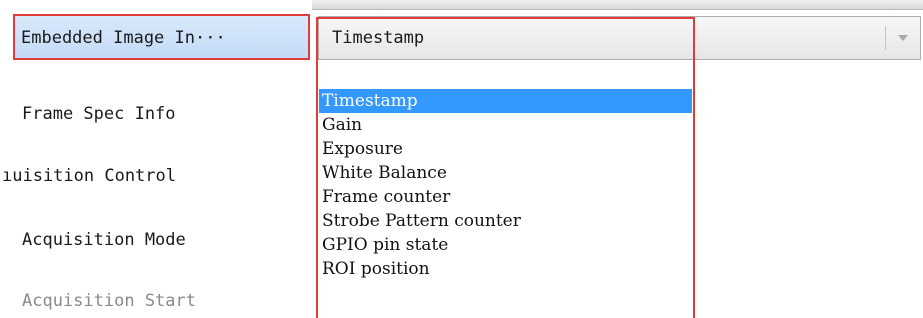 This screenshot has height=318, width=923. I want to click on select-value: Timestamp, so click(378, 38).